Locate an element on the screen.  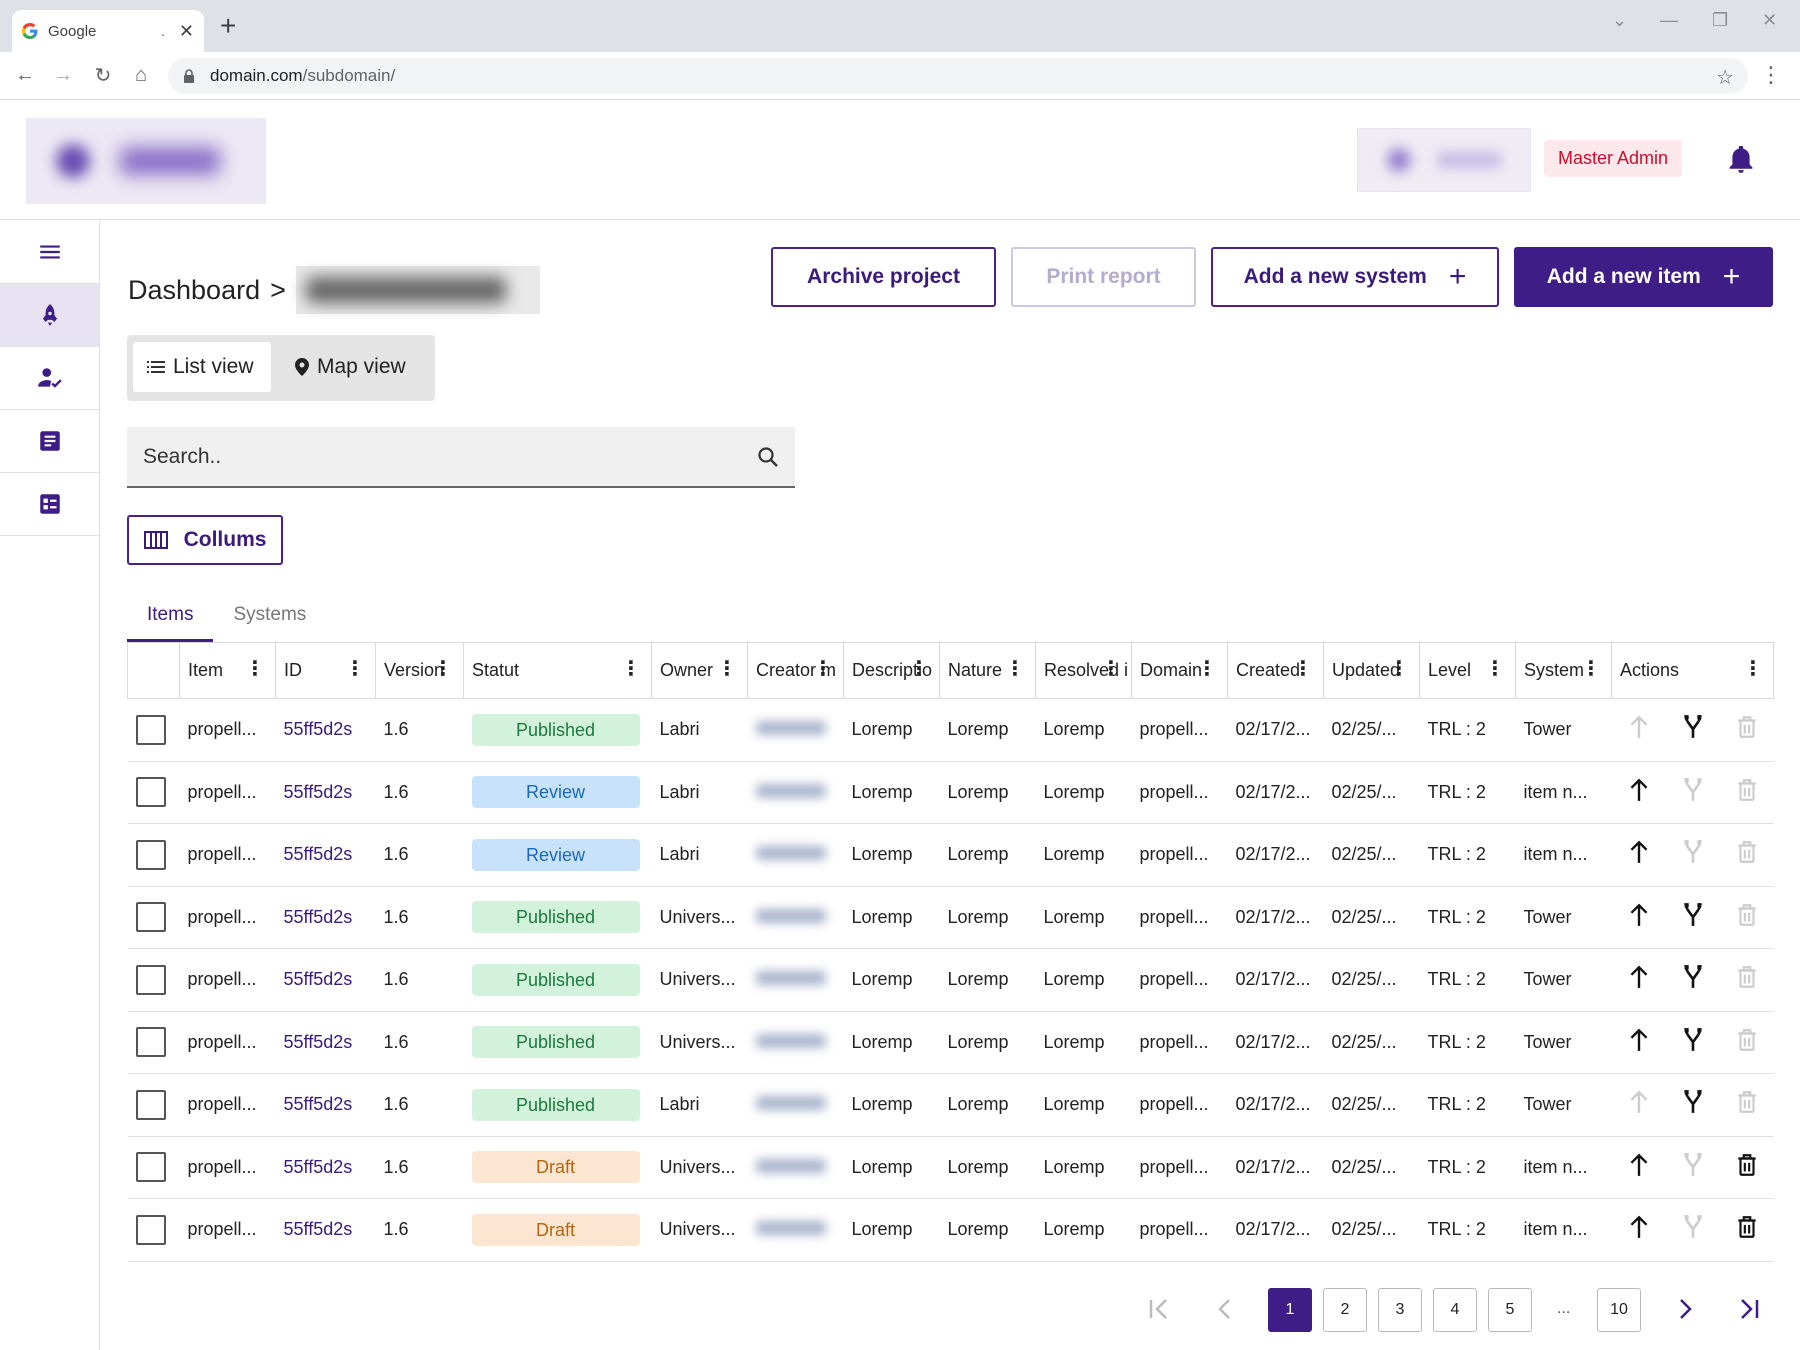
breadcrumb-root: Dashboard is located at coordinates (194, 290).